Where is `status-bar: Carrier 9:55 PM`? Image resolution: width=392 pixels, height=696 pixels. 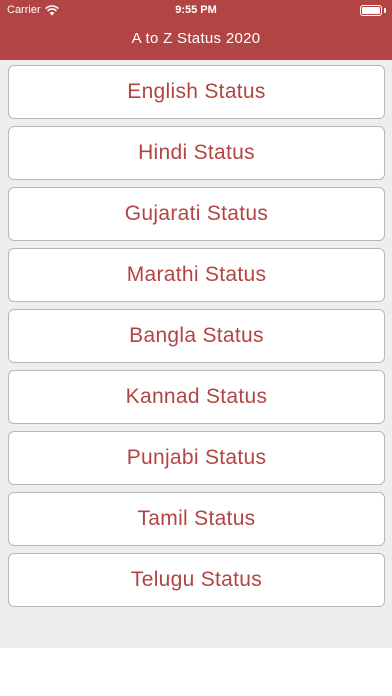
status-bar: Carrier 9:55 PM is located at coordinates (196, 11).